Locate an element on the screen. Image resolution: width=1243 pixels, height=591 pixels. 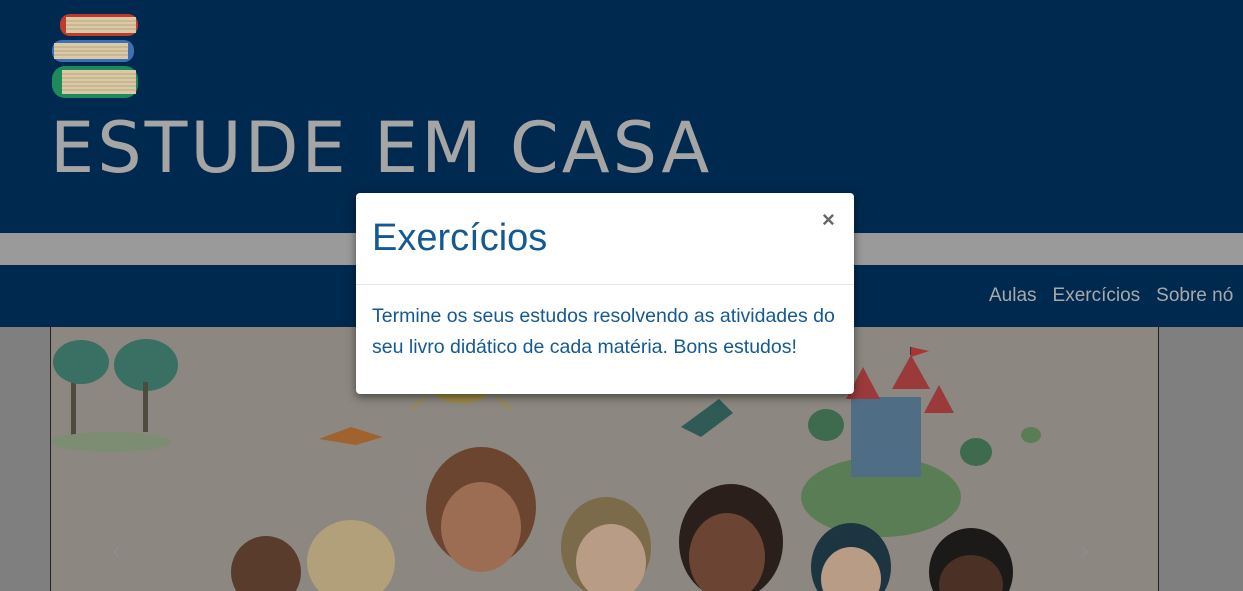
close-icon: × is located at coordinates (828, 220).